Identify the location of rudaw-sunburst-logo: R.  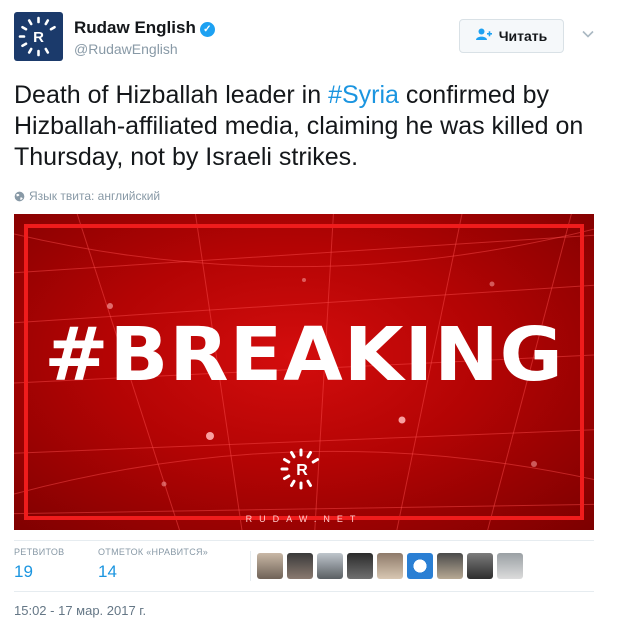
(299, 469).